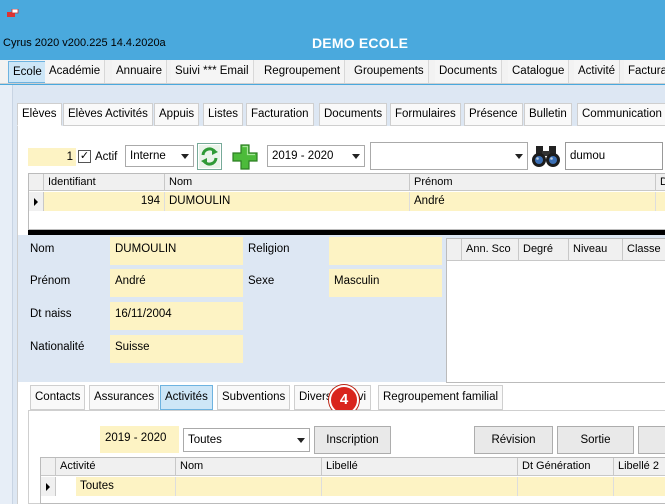 The image size is (665, 504). Describe the element at coordinates (639, 467) in the screenshot. I see `column-header-libelle-2: Libellé 2` at that location.